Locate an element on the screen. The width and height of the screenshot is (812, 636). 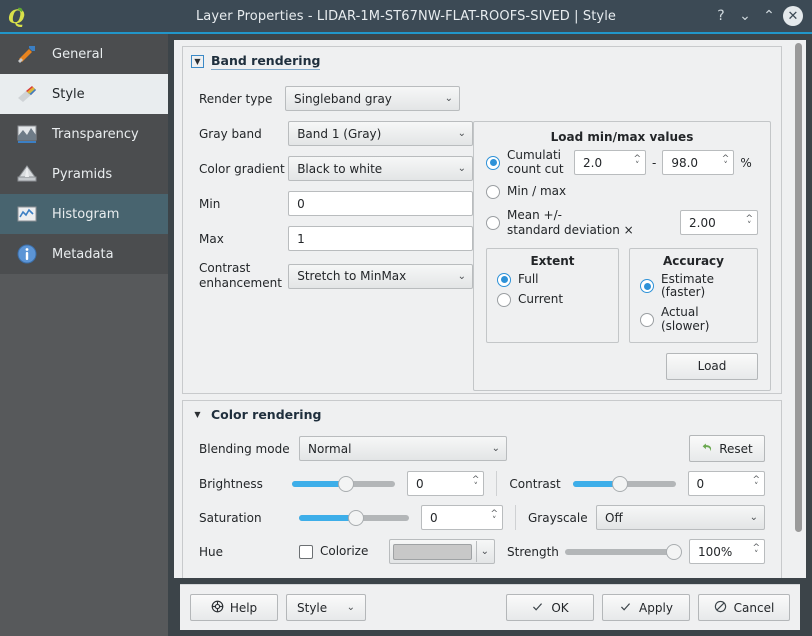
min-input: 0 is located at coordinates (380, 203).